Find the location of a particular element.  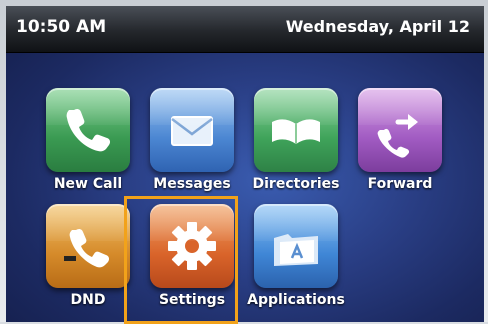

do-not-disturb-icon is located at coordinates (87, 248).